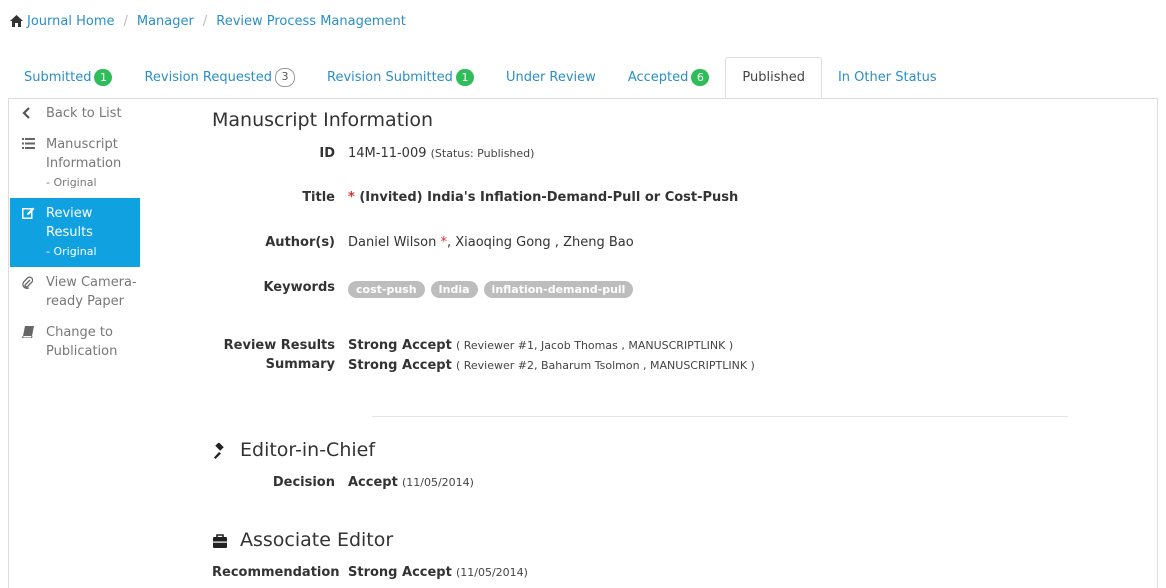 The width and height of the screenshot is (1166, 588). I want to click on decision-date: (11/05/2014), so click(437, 482).